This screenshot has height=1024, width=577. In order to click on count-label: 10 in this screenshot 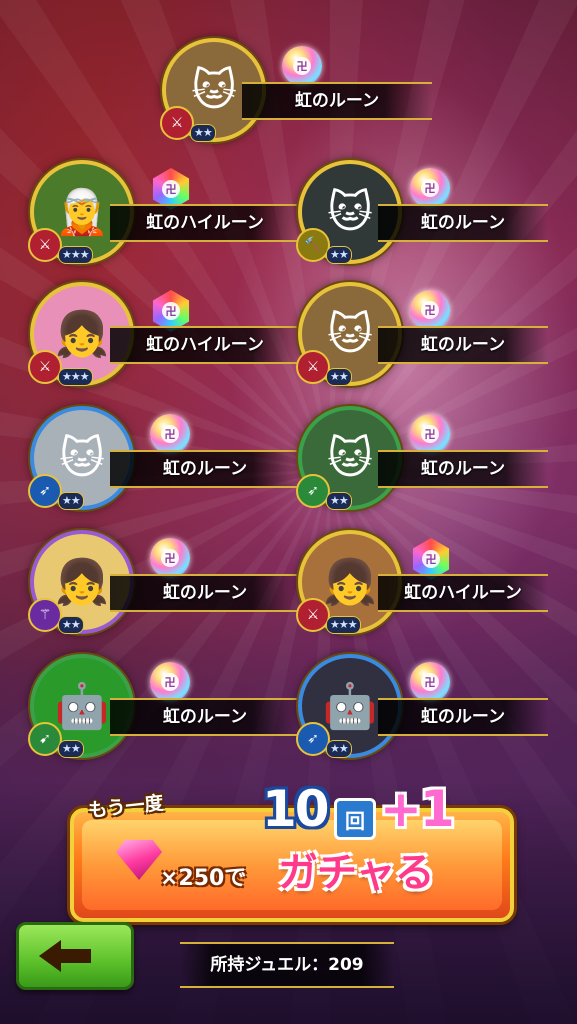, I will do `click(296, 809)`.